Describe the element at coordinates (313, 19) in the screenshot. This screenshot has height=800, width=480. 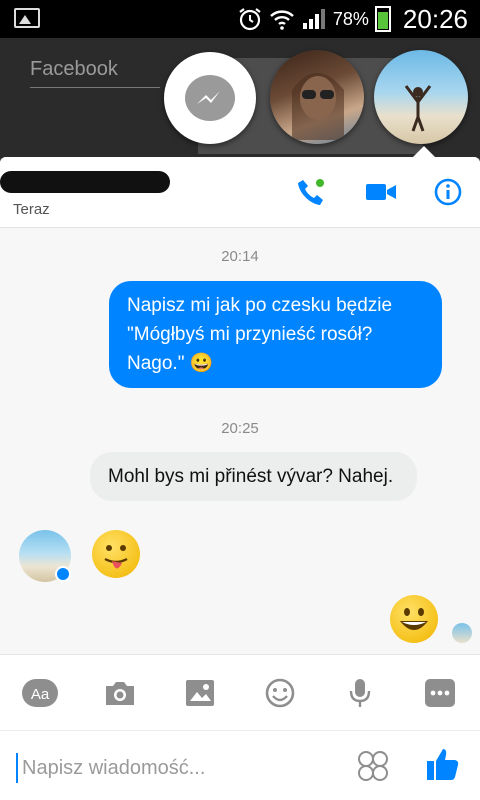
I see `signal-icon` at that location.